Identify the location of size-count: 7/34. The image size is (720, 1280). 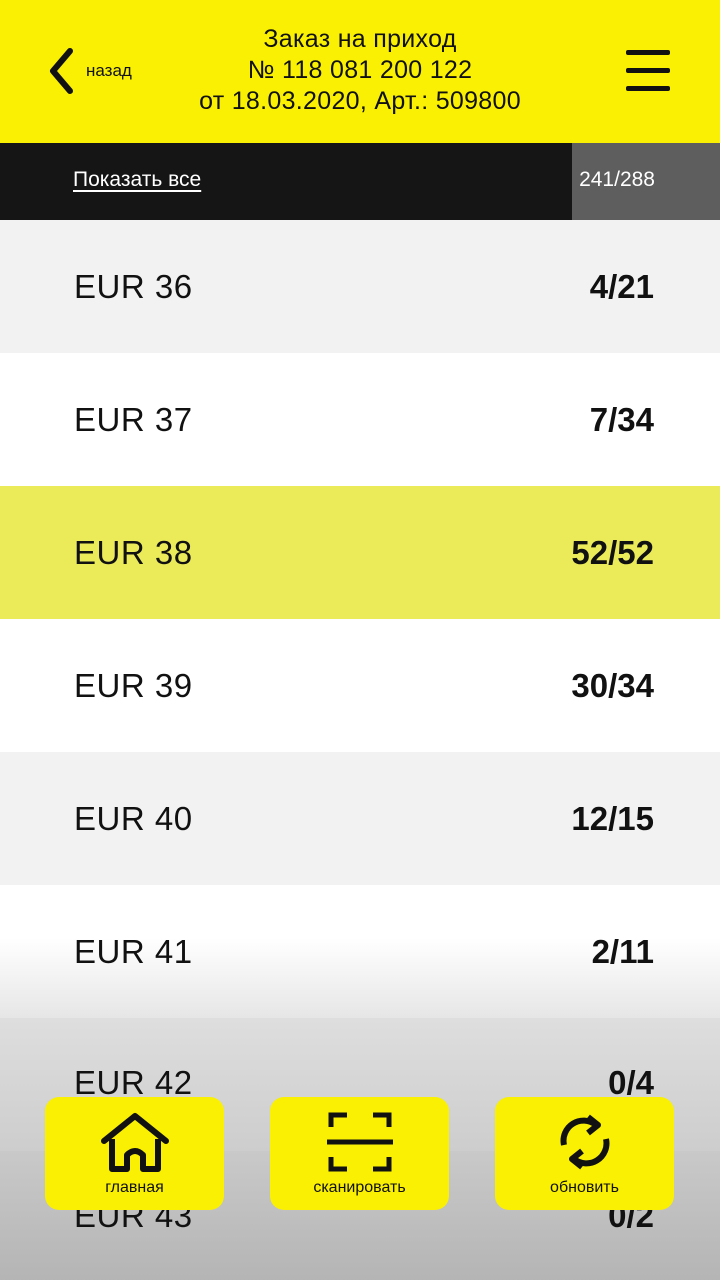
(621, 419).